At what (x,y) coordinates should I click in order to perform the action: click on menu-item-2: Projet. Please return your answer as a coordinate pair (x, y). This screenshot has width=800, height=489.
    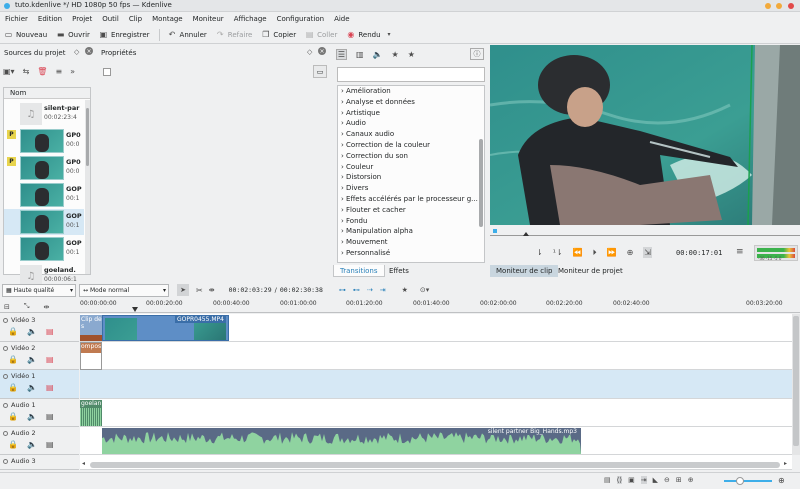
    Looking at the image, I should click on (82, 19).